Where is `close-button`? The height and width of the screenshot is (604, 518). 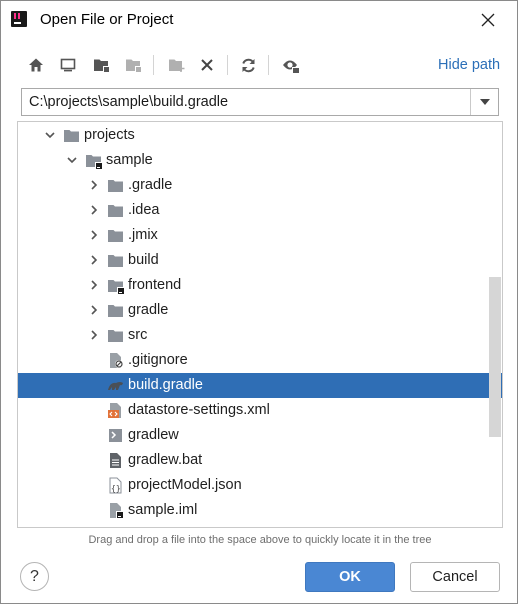 close-button is located at coordinates (488, 20).